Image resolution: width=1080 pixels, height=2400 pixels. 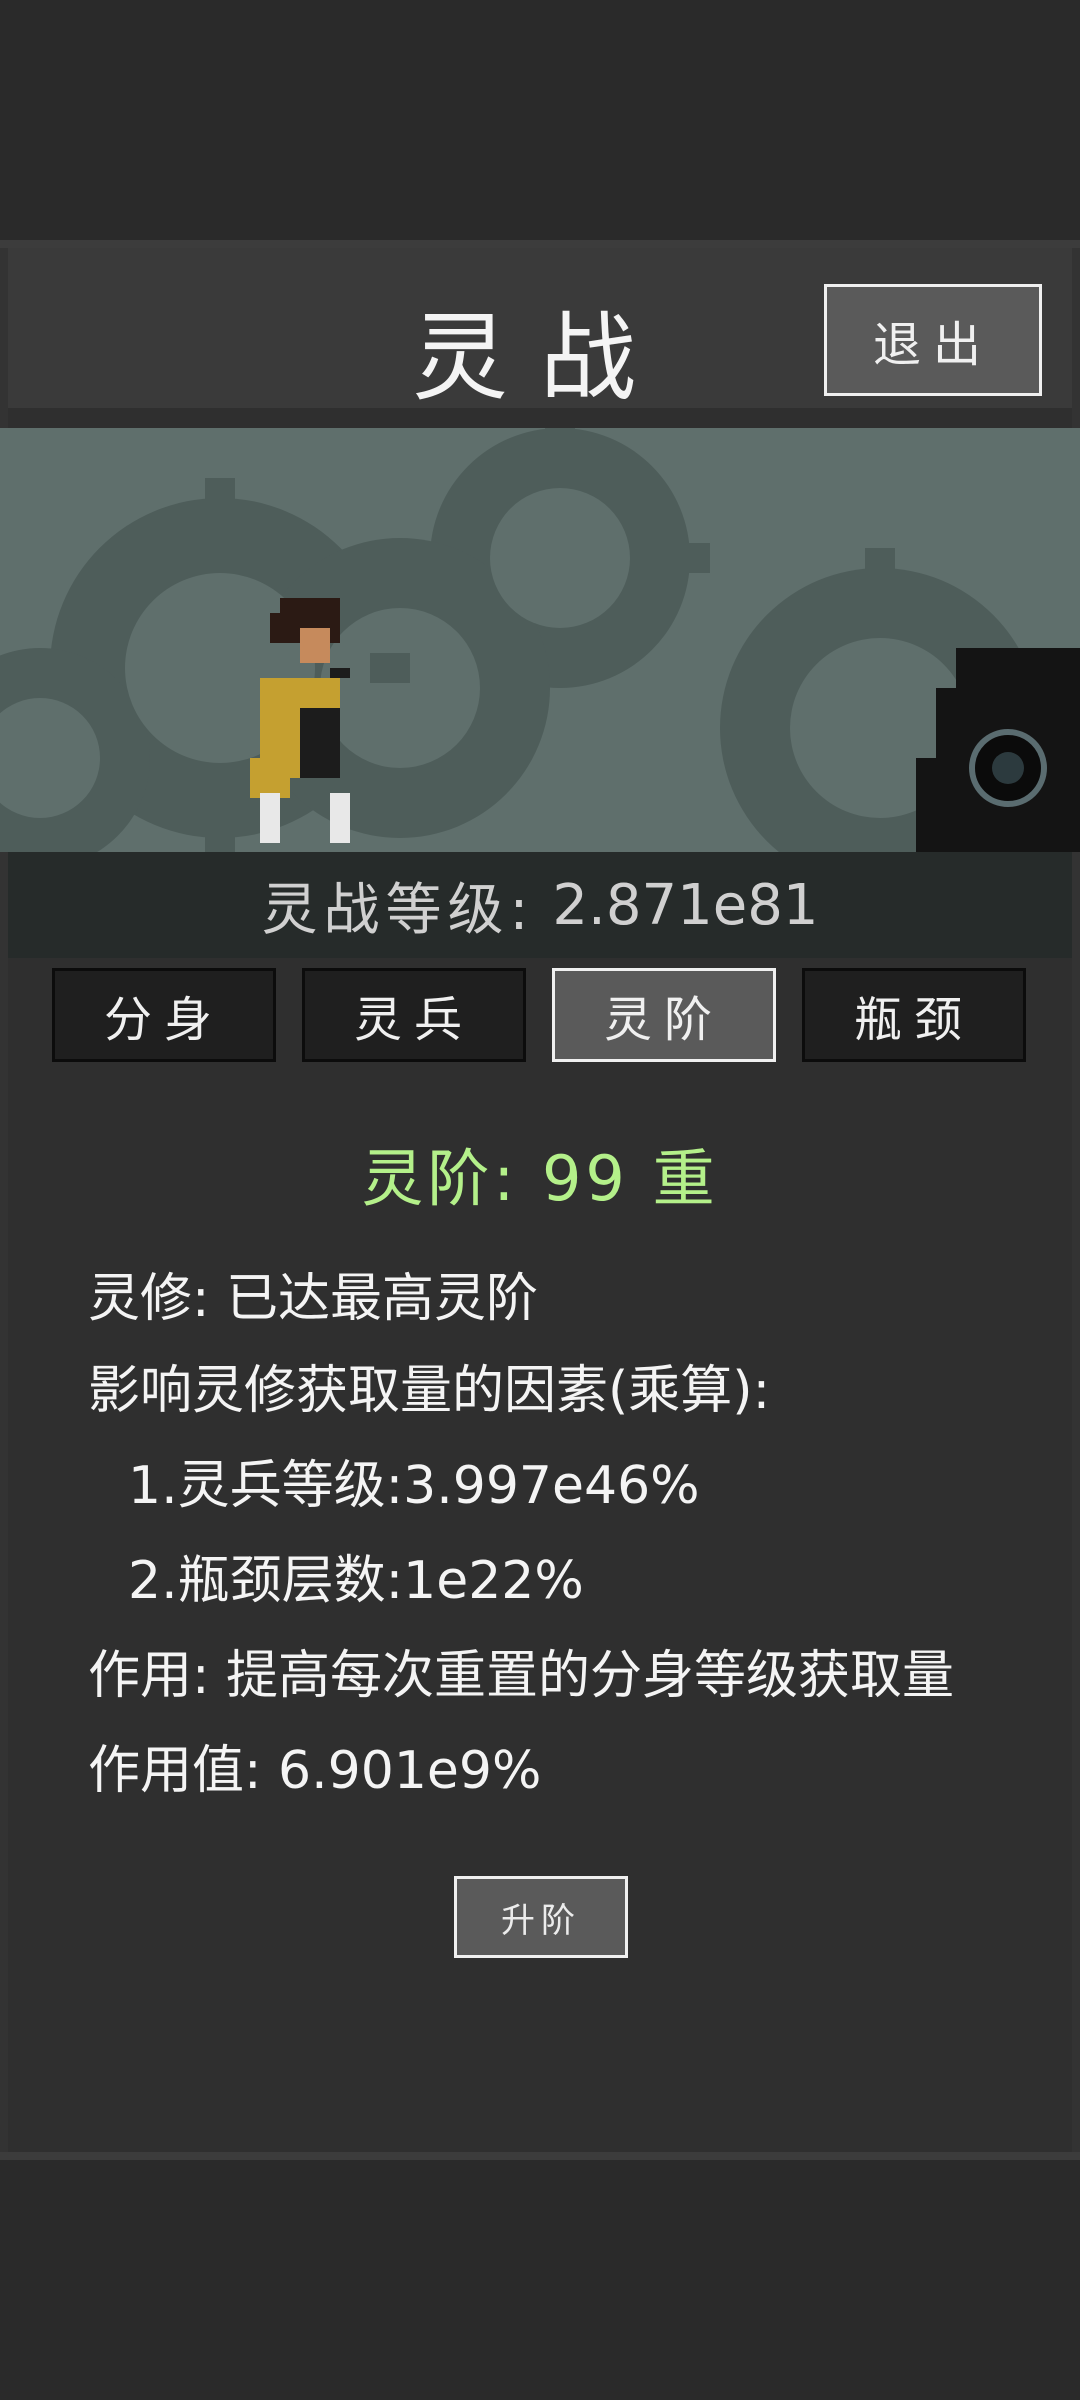 What do you see at coordinates (440, 1178) in the screenshot?
I see `rank-title-prefix: 灵阶:` at bounding box center [440, 1178].